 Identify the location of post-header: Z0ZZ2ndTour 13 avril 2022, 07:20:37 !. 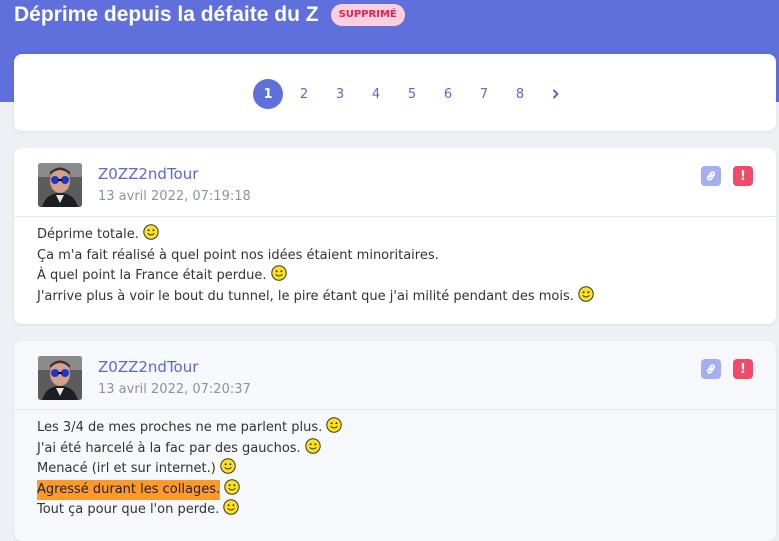
(395, 375).